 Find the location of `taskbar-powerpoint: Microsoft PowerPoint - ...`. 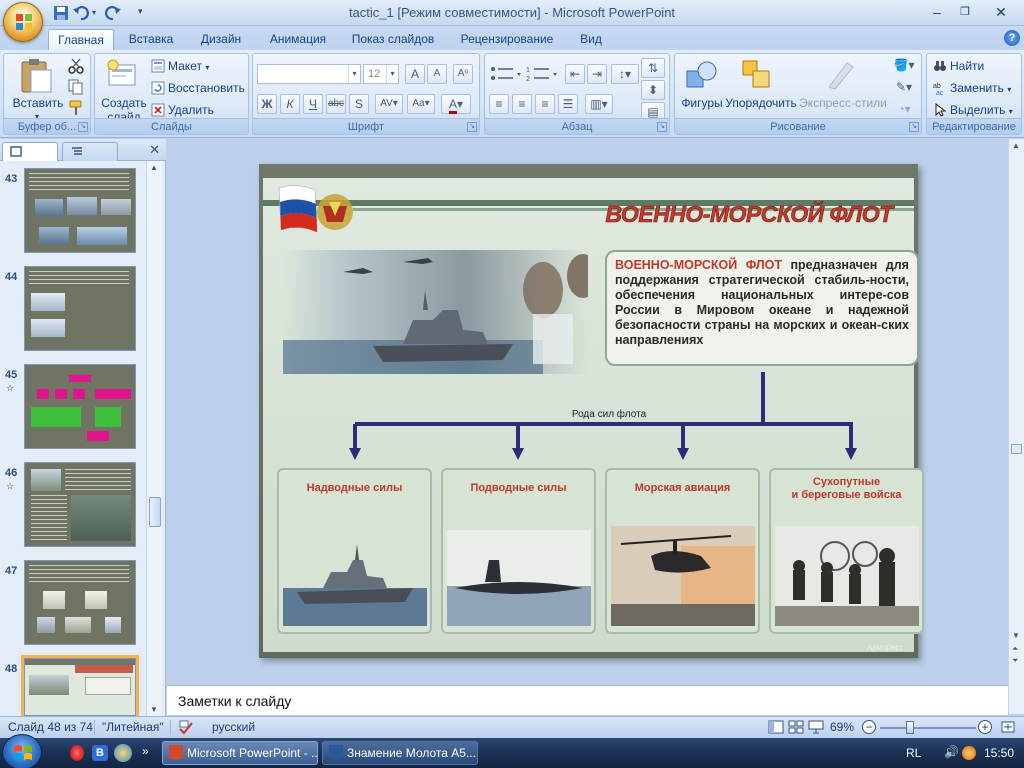

taskbar-powerpoint: Microsoft PowerPoint - ... is located at coordinates (240, 753).